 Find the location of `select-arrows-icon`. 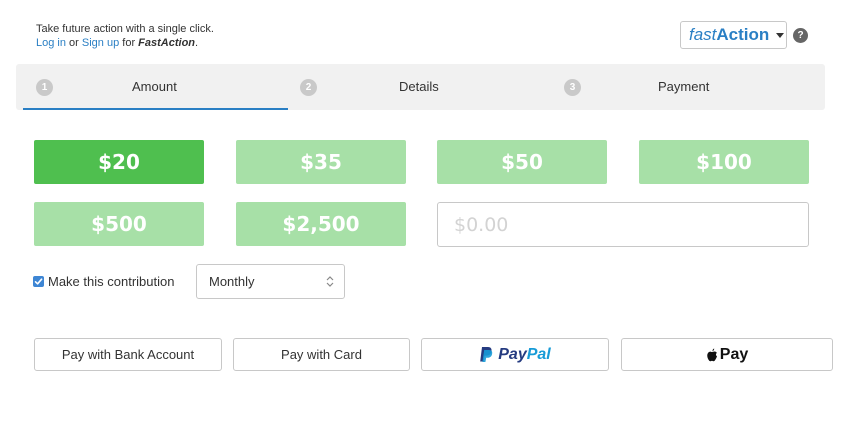

select-arrows-icon is located at coordinates (330, 281).